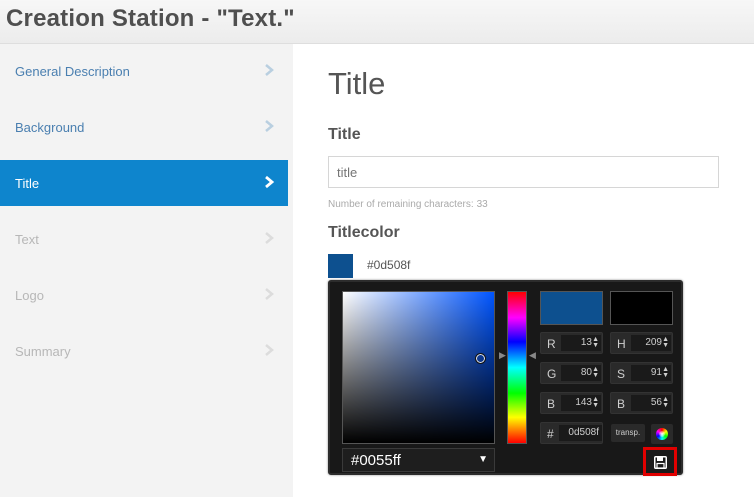  I want to click on brightness-label: B, so click(621, 404).